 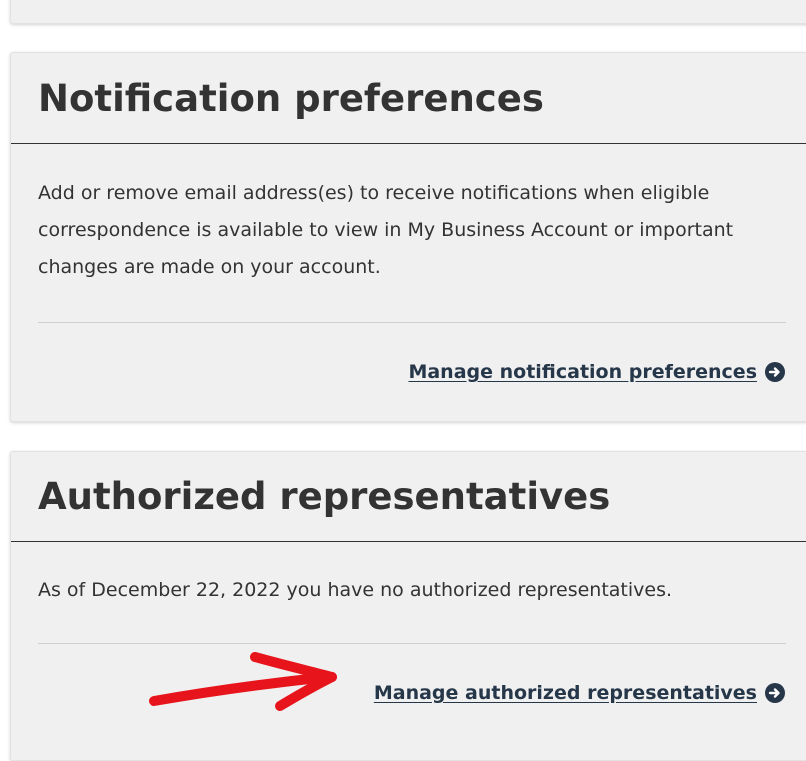 What do you see at coordinates (565, 693) in the screenshot?
I see `manage-authorized-representatives-label: Manage authorized representatives` at bounding box center [565, 693].